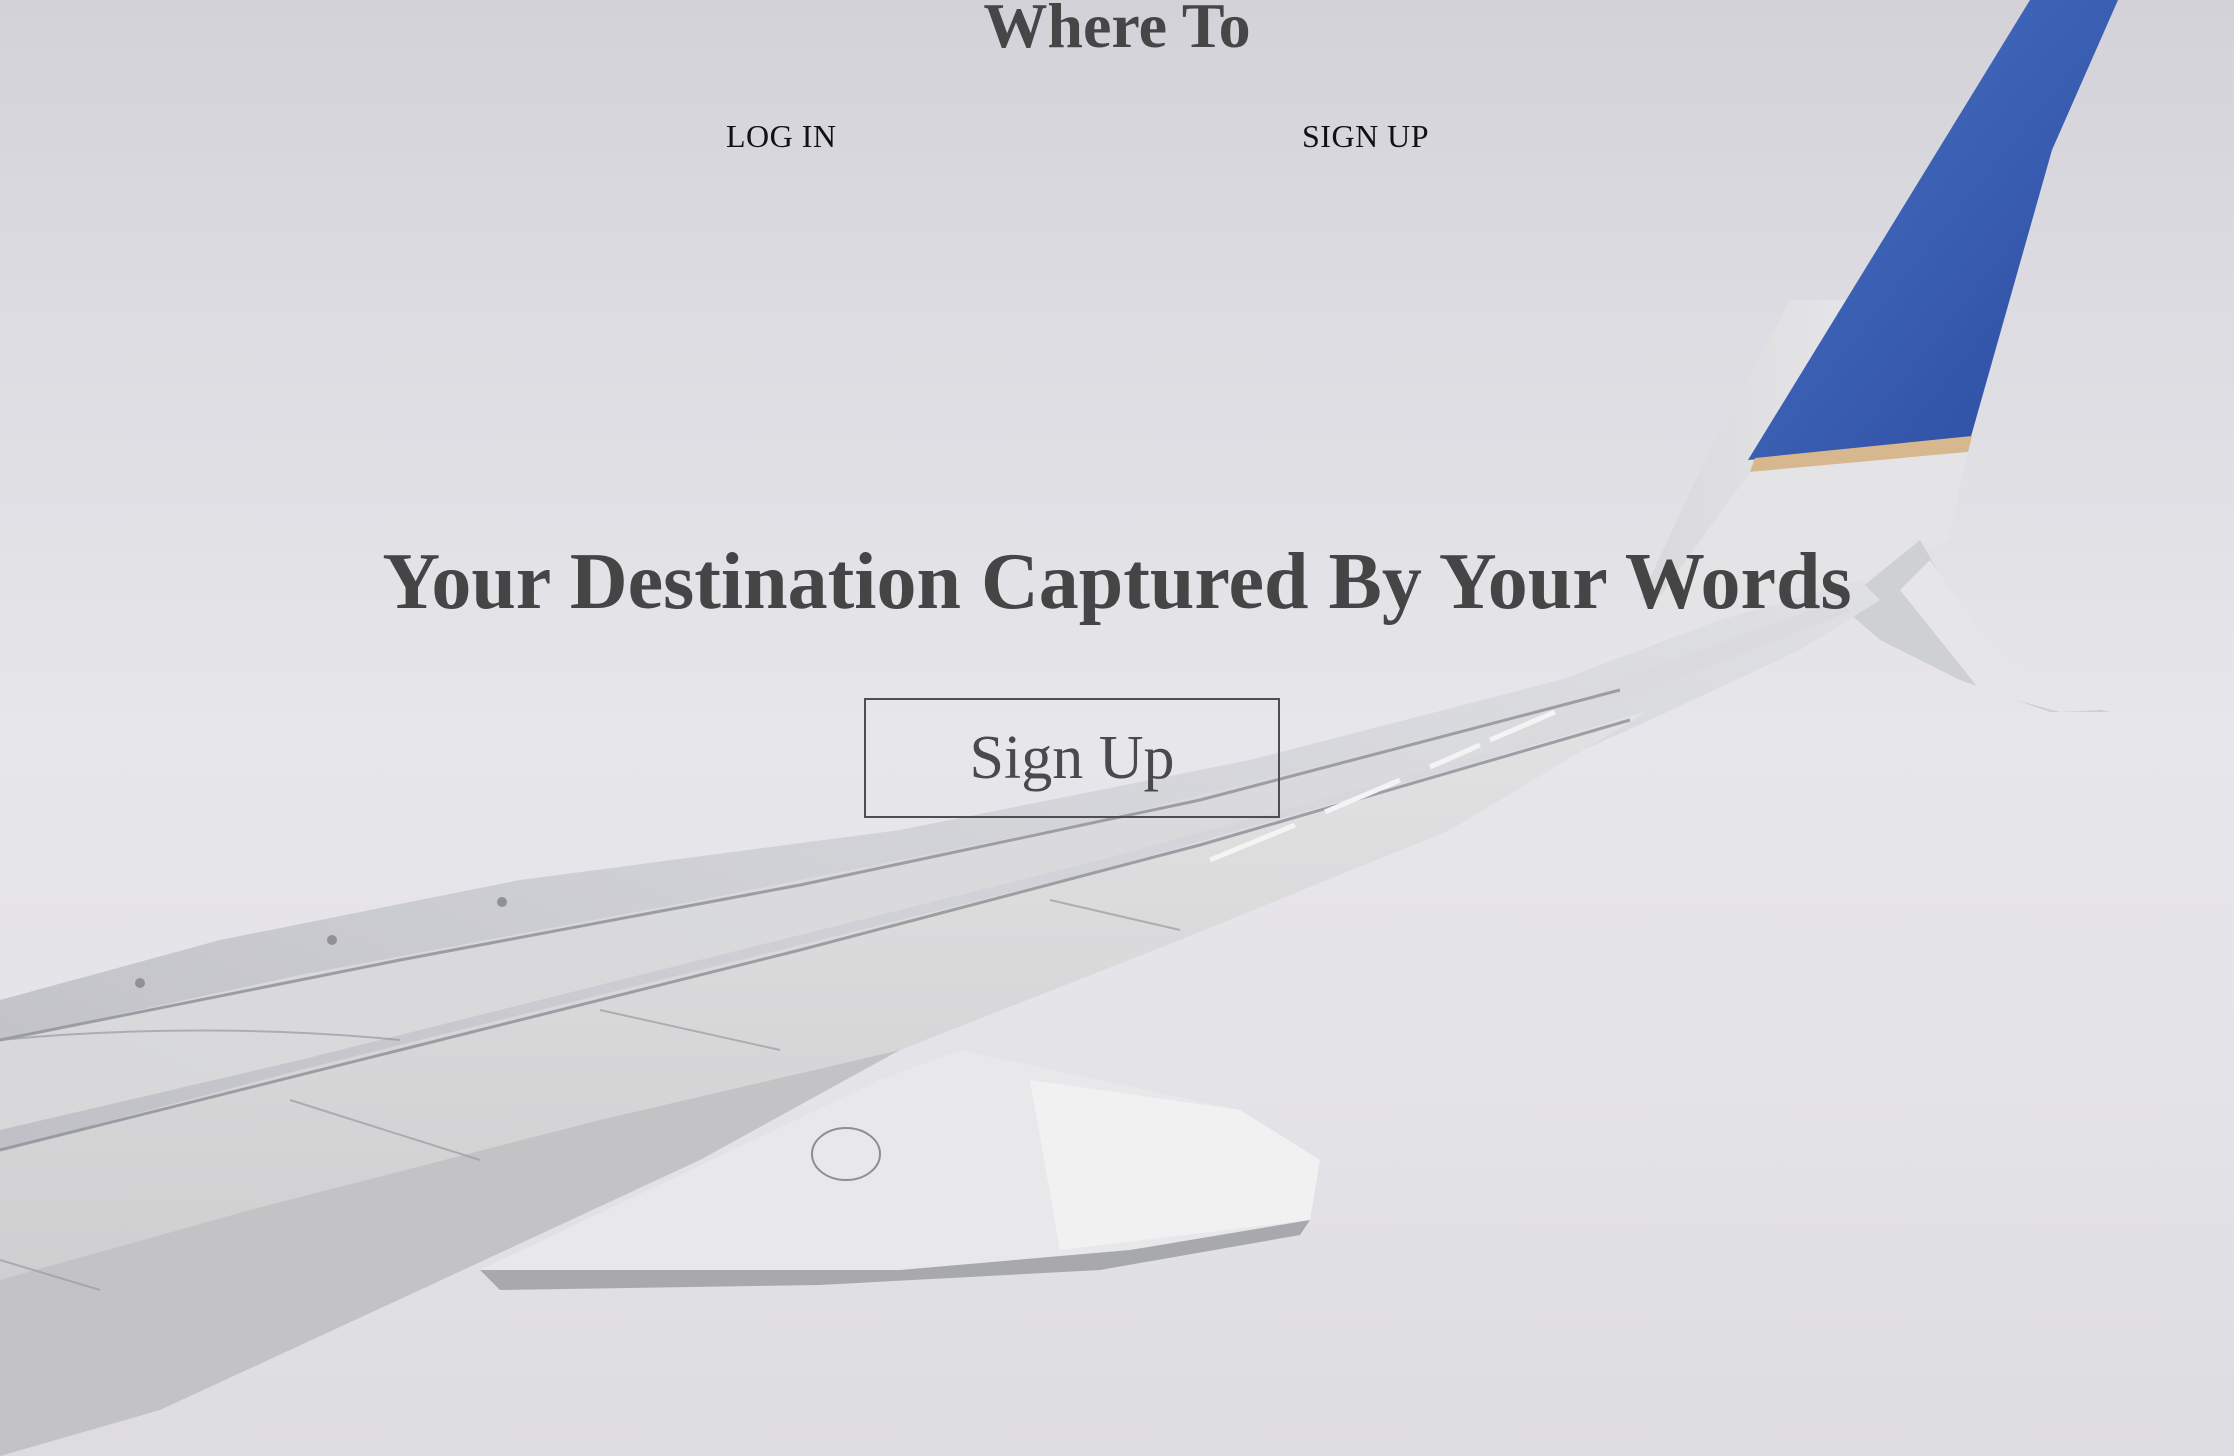 The image size is (2234, 1456). Describe the element at coordinates (781, 136) in the screenshot. I see `nav-login-link: LOG IN` at that location.